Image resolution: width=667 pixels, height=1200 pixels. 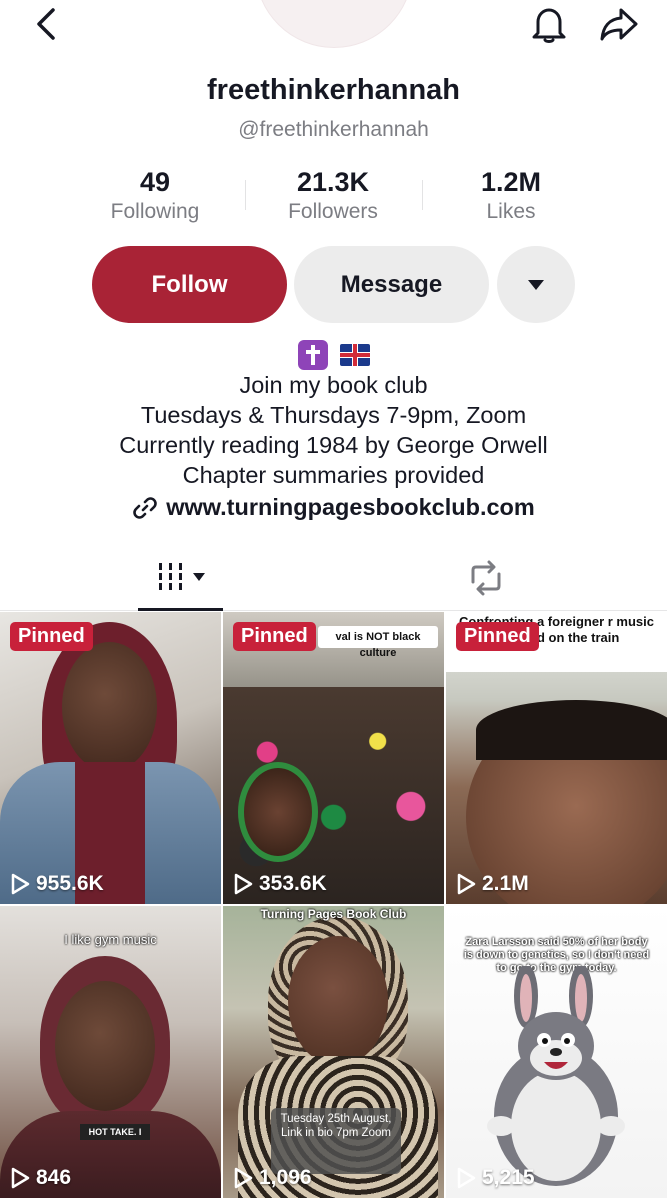 What do you see at coordinates (549, 24) in the screenshot?
I see `bell-icon` at bounding box center [549, 24].